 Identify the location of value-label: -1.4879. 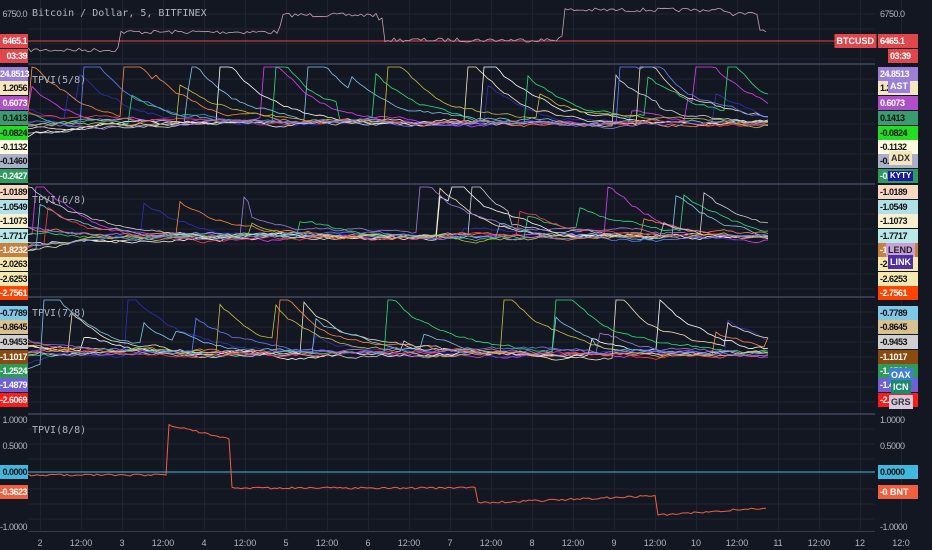
(14, 385).